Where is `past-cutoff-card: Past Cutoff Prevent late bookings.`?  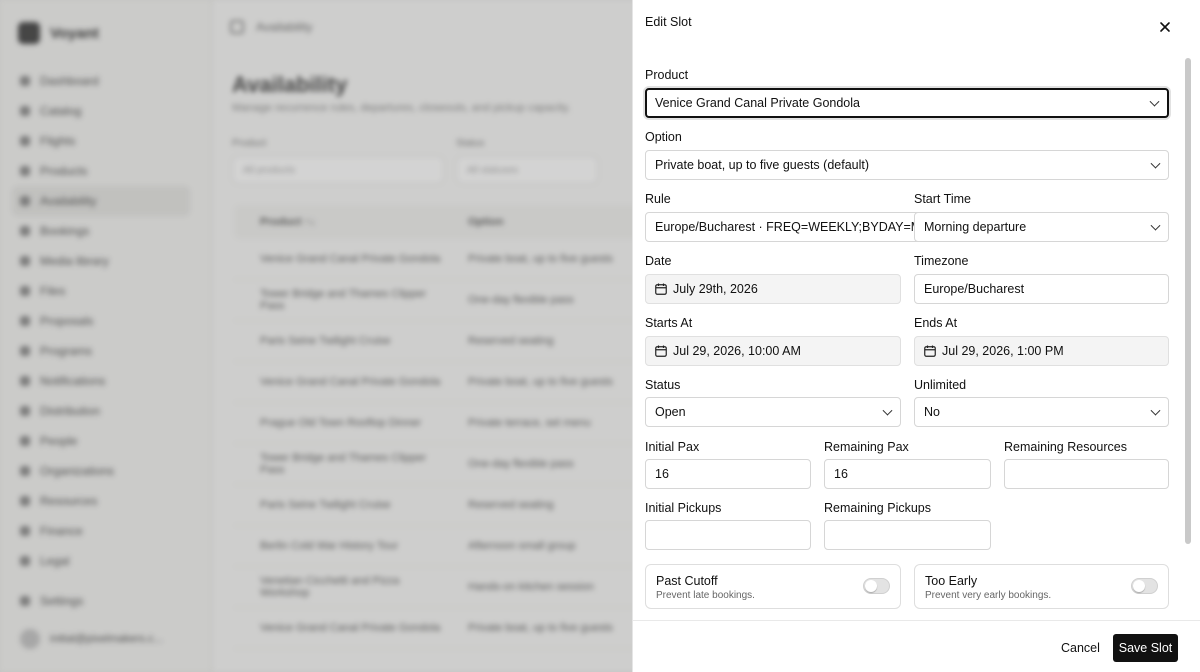 past-cutoff-card: Past Cutoff Prevent late bookings. is located at coordinates (773, 586).